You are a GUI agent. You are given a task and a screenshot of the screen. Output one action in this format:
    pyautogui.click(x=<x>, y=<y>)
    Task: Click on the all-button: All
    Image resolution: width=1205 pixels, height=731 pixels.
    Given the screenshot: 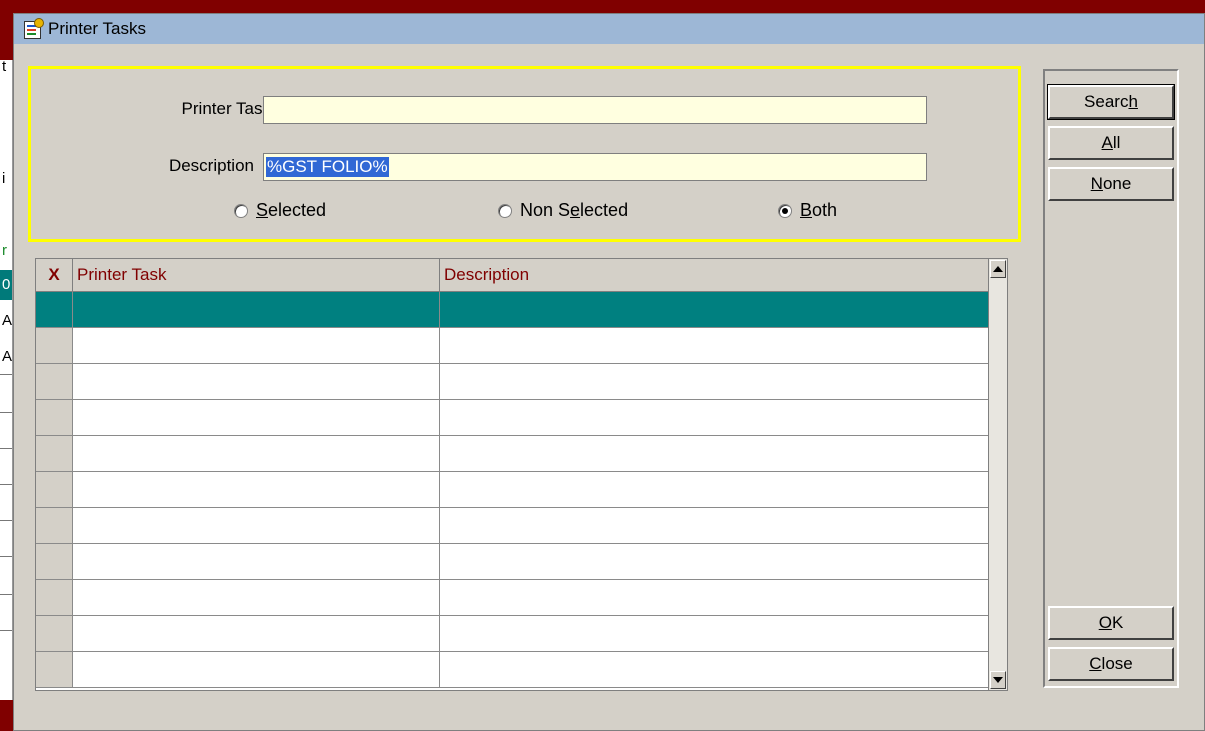 What is the action you would take?
    pyautogui.click(x=1111, y=143)
    